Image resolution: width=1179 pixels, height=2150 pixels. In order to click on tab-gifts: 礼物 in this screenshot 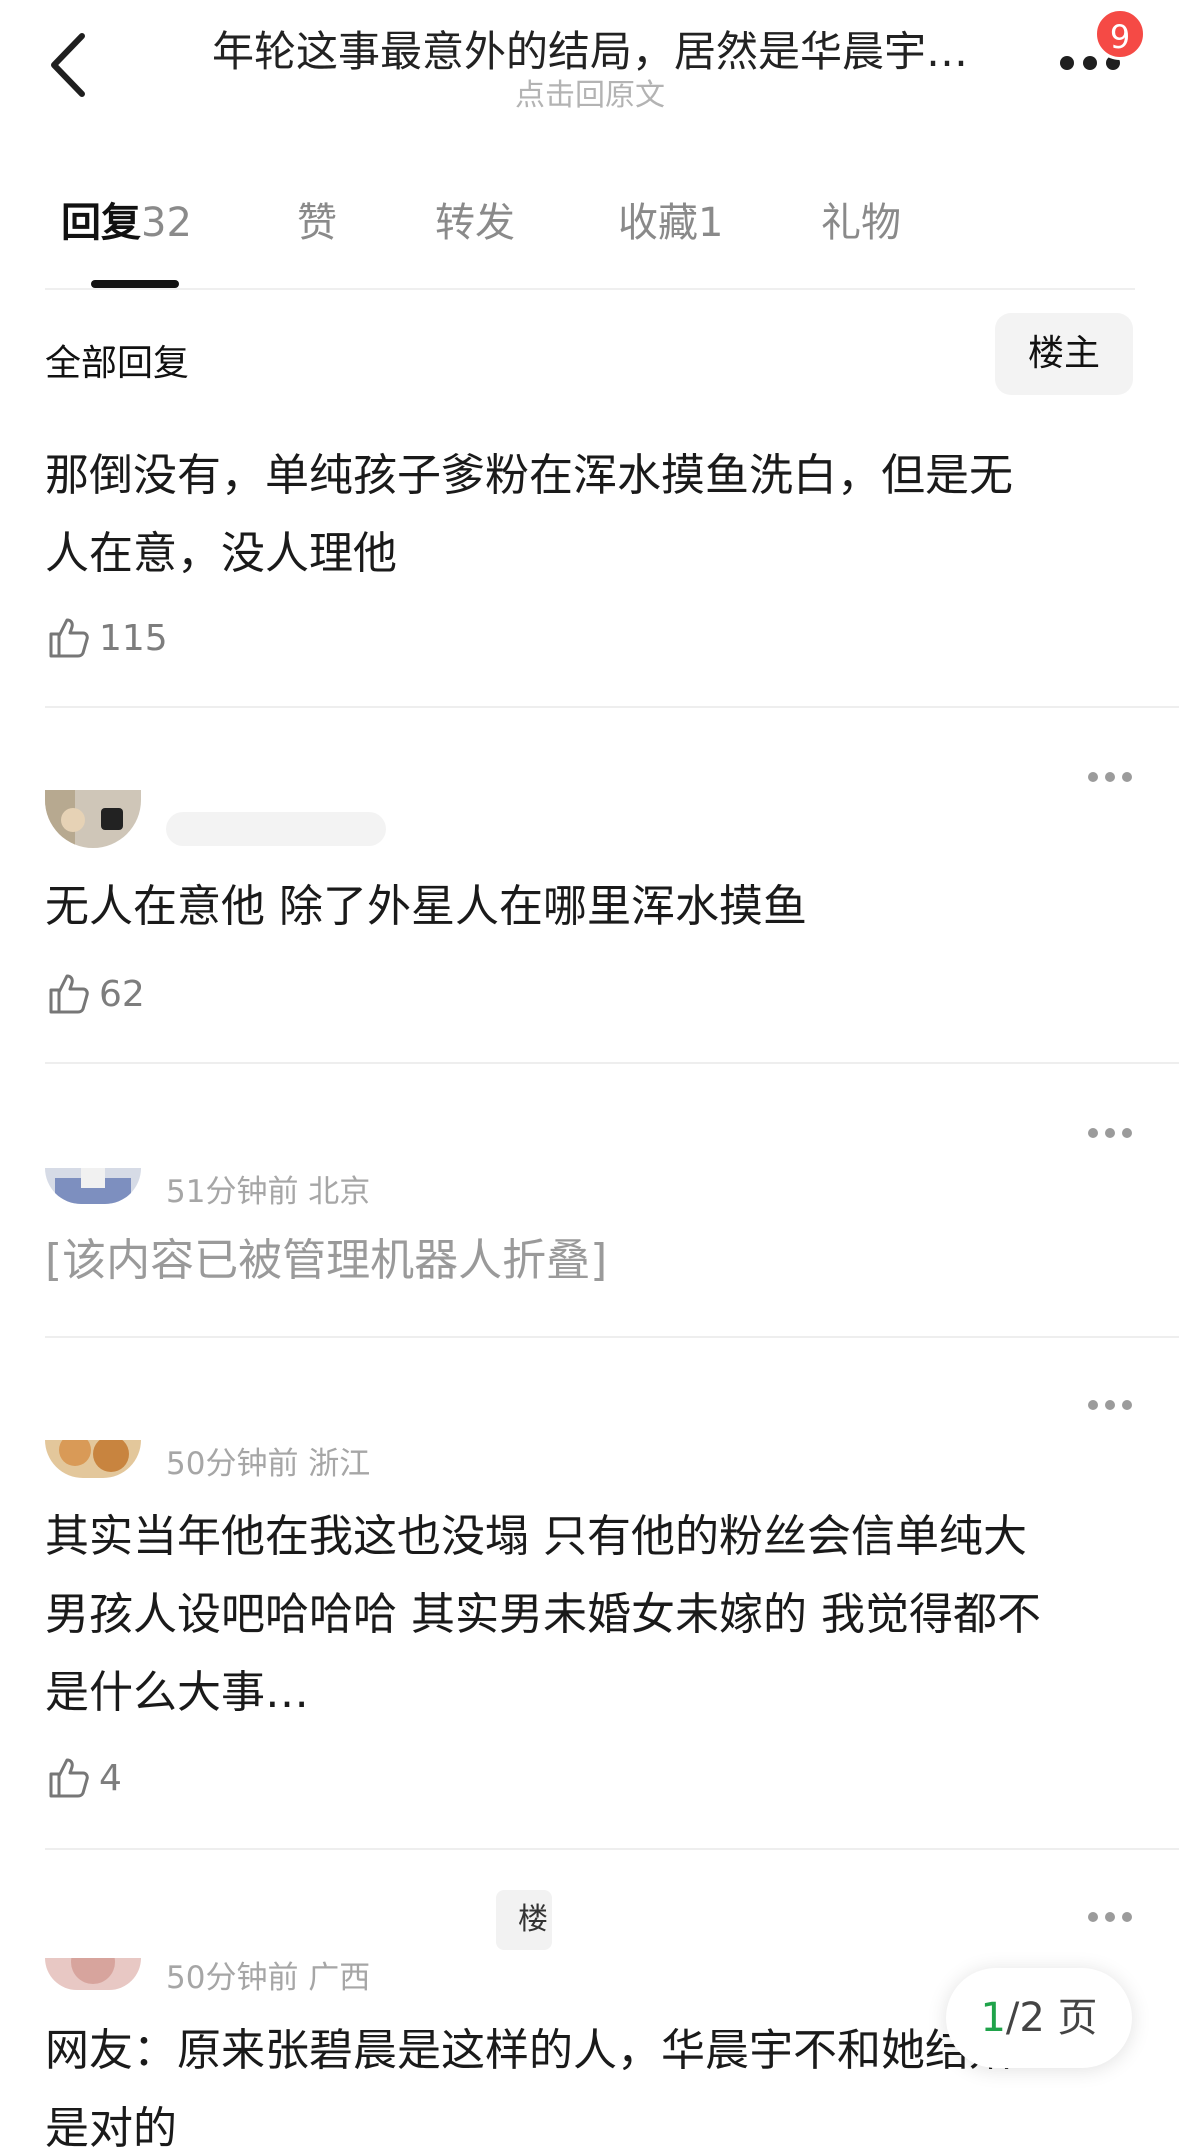, I will do `click(861, 219)`.